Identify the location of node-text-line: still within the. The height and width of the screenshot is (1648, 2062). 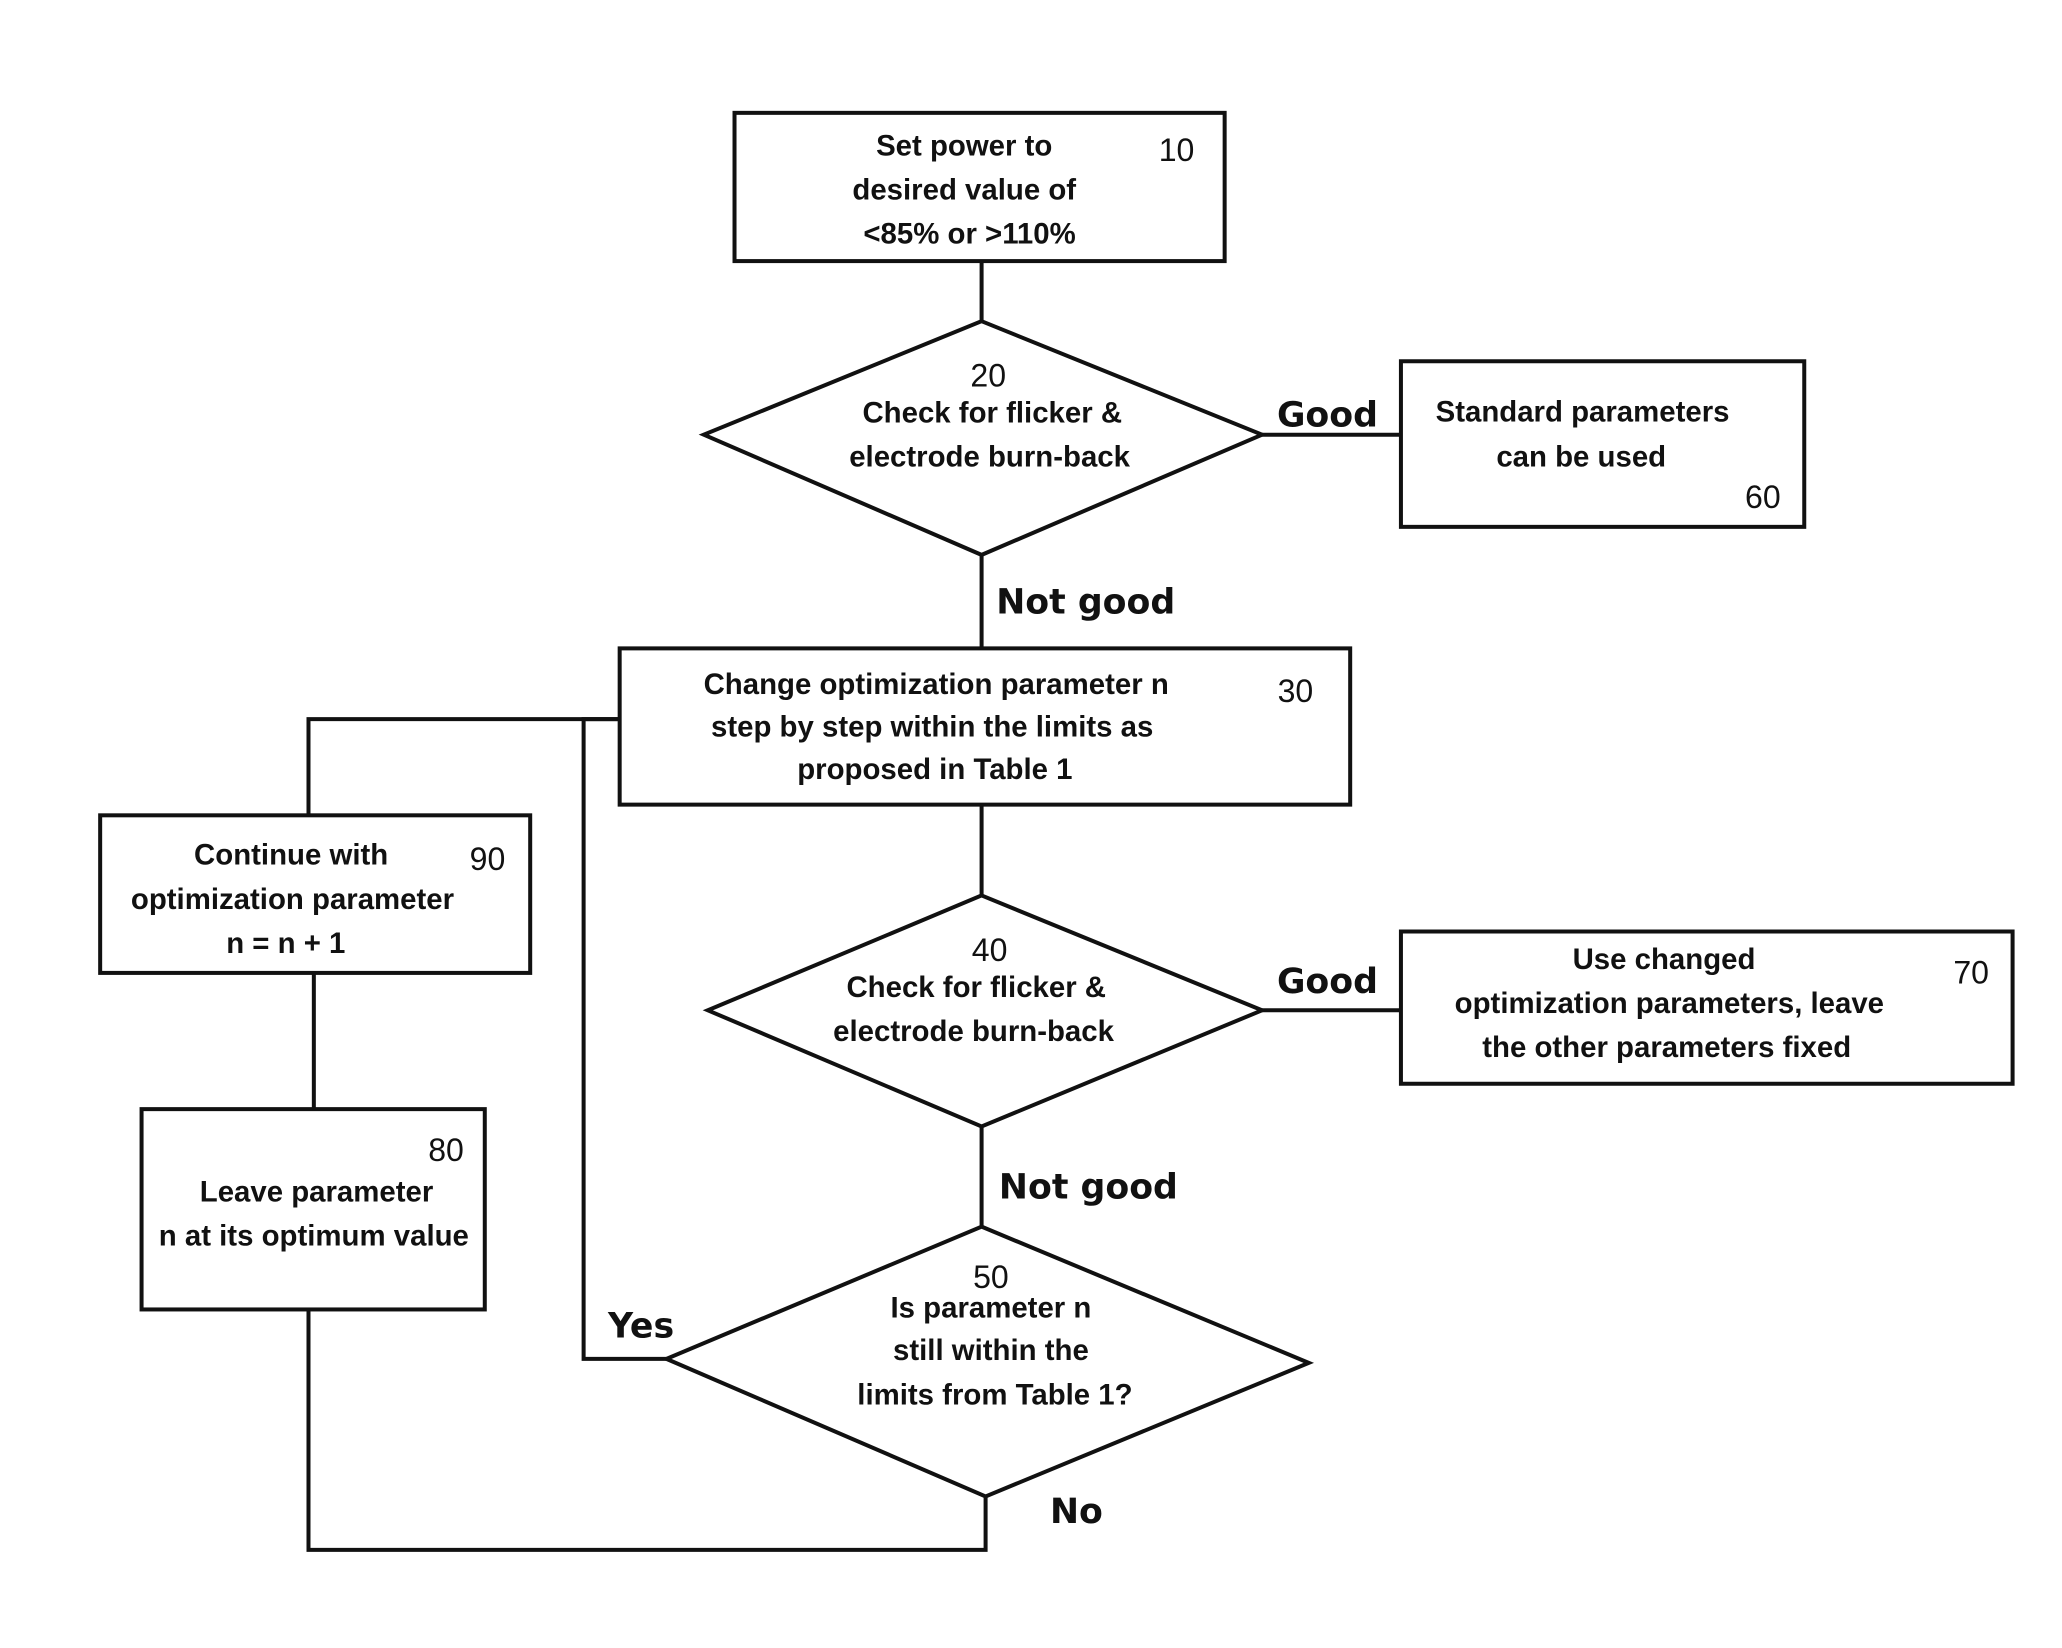
(991, 1350).